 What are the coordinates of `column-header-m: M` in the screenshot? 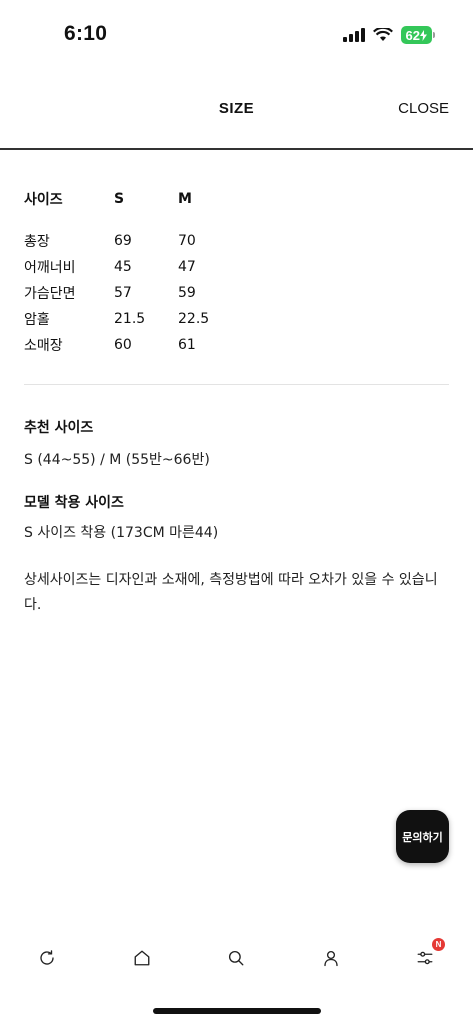 It's located at (185, 199).